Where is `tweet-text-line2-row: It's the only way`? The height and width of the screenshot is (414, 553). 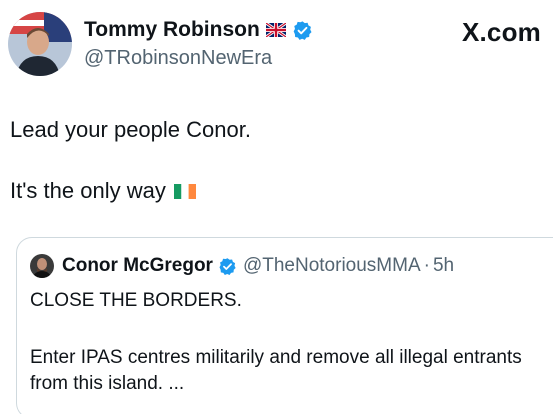
tweet-text-line2-row: It's the only way is located at coordinates (103, 191).